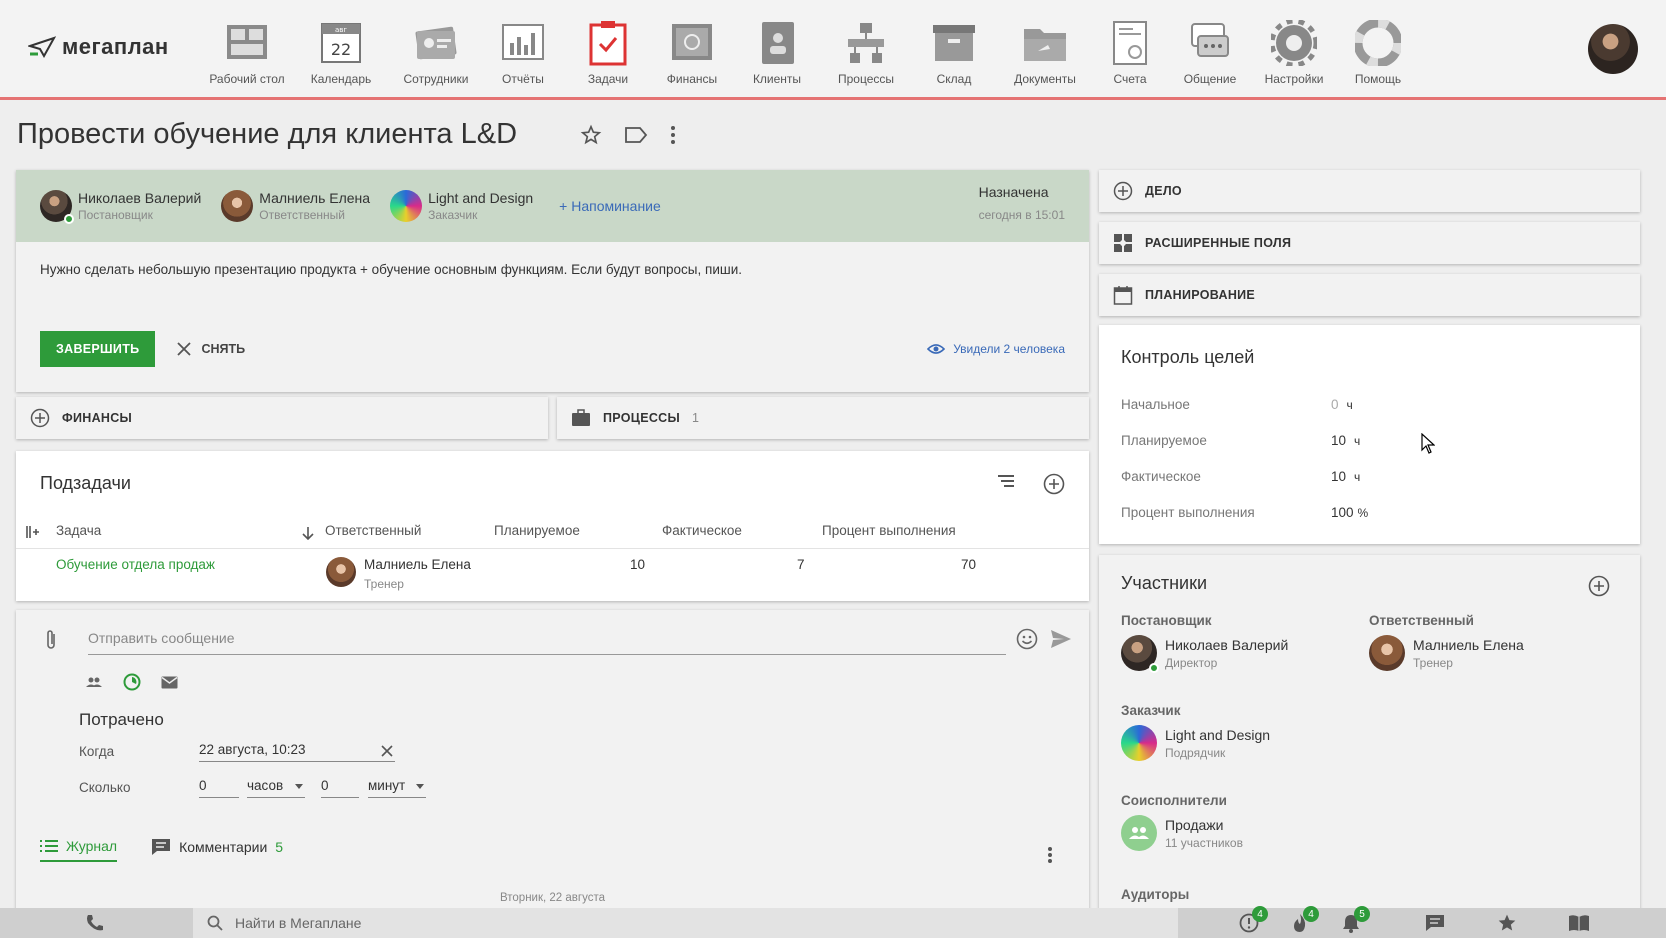 The image size is (1666, 938). I want to click on hours-unit-select: часов, so click(276, 788).